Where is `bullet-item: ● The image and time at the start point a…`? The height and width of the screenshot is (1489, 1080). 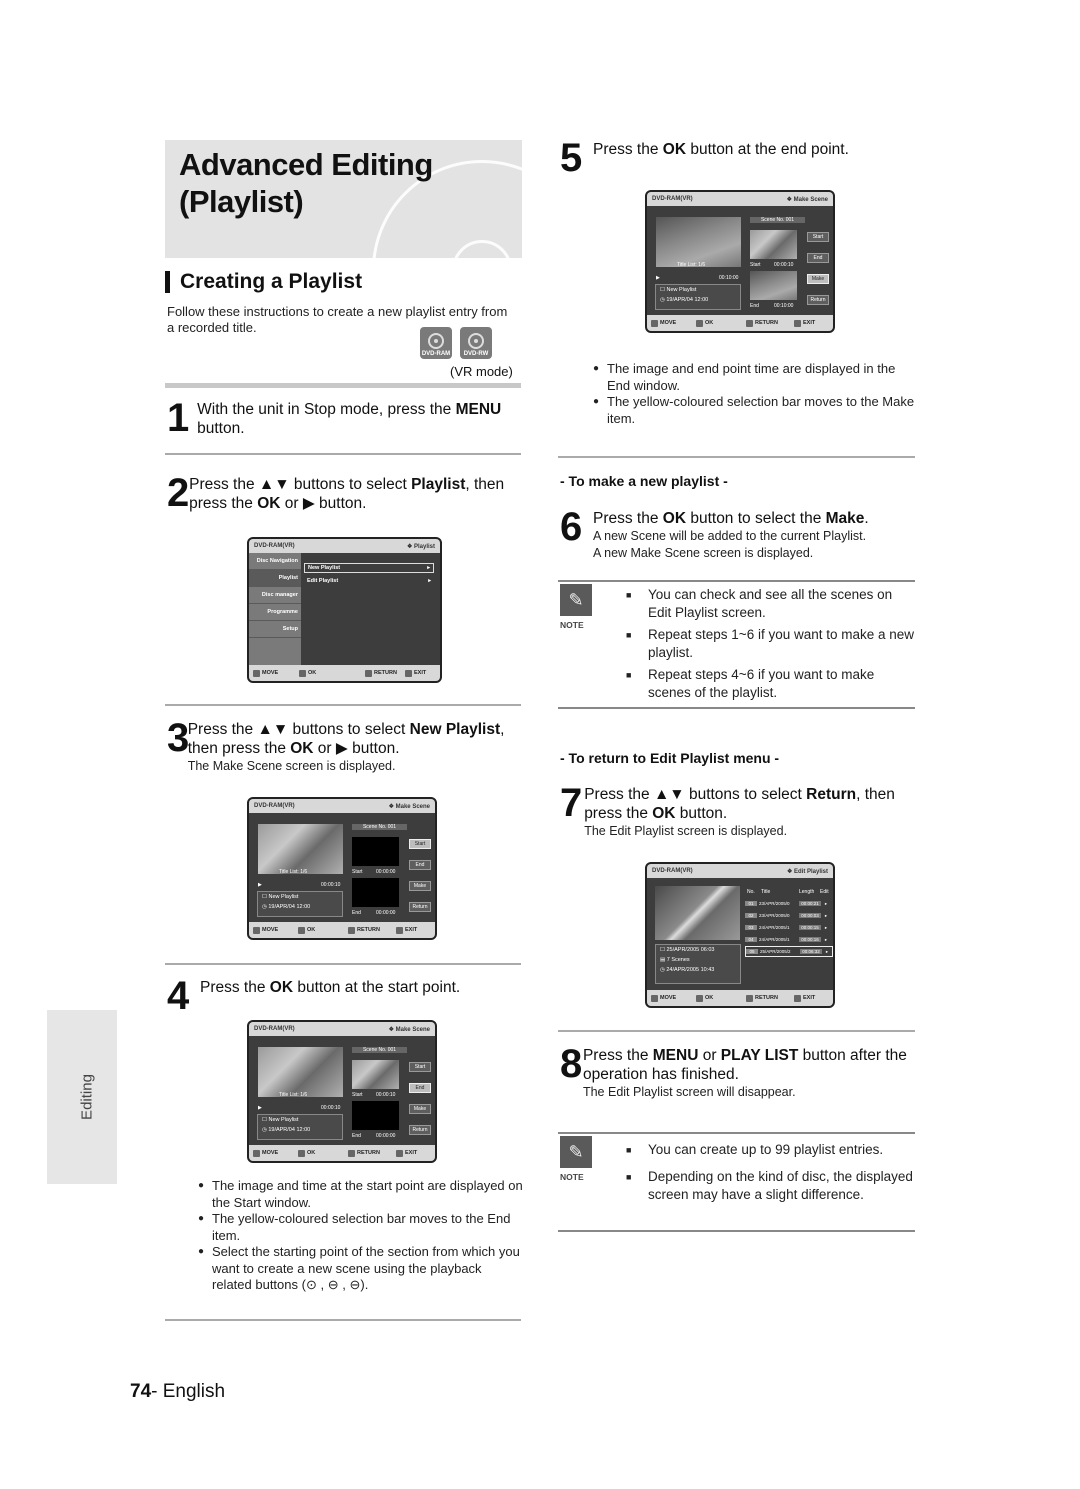 bullet-item: ● The image and time at the start point a… is located at coordinates (360, 1194).